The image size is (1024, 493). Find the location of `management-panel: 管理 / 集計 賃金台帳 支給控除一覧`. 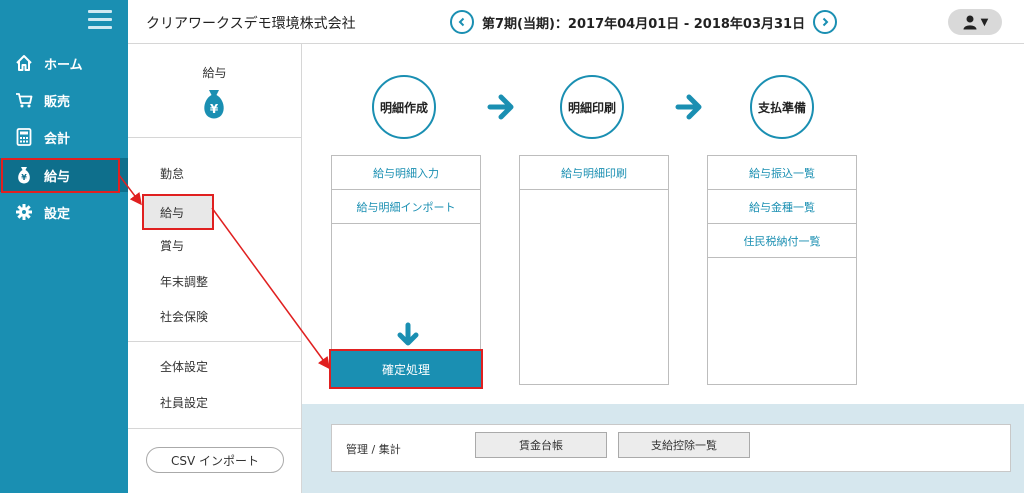

management-panel: 管理 / 集計 賃金台帳 支給控除一覧 is located at coordinates (671, 448).